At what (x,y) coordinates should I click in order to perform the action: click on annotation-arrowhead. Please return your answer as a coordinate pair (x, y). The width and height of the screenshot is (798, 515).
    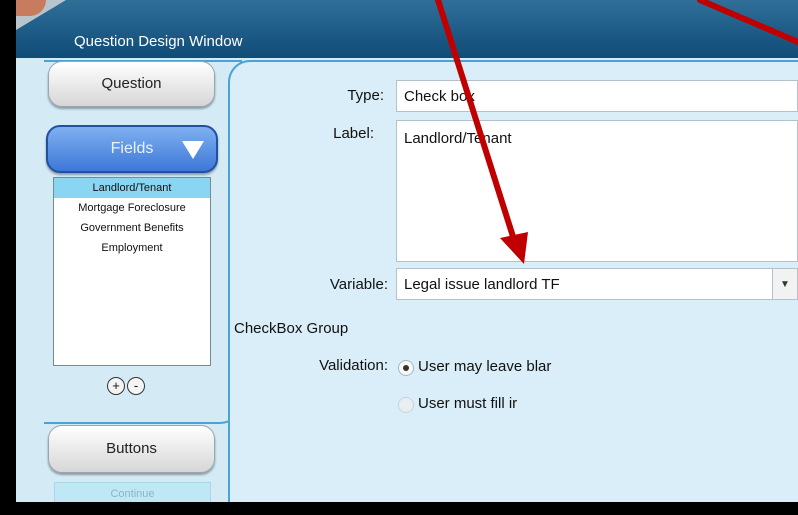
    Looking at the image, I should click on (514, 248).